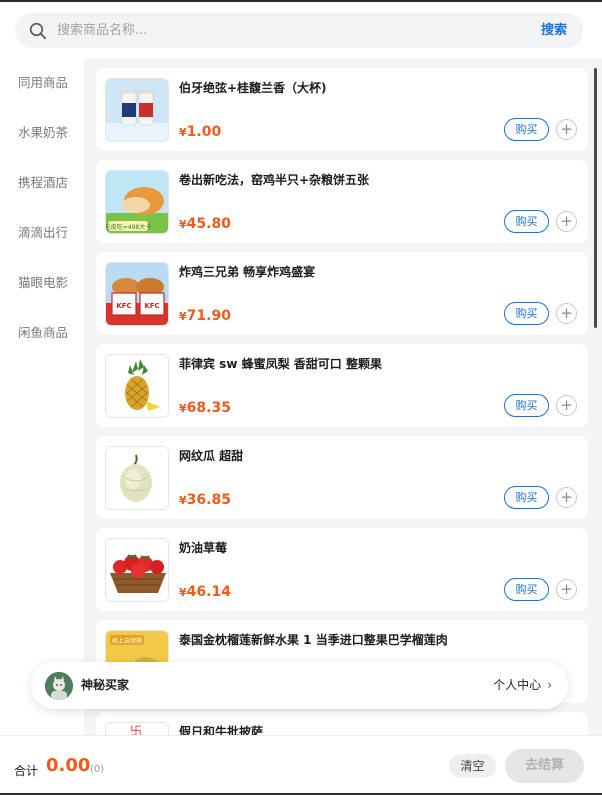  What do you see at coordinates (42, 133) in the screenshot?
I see `sidebar-item-fruit-tea: 水果奶茶` at bounding box center [42, 133].